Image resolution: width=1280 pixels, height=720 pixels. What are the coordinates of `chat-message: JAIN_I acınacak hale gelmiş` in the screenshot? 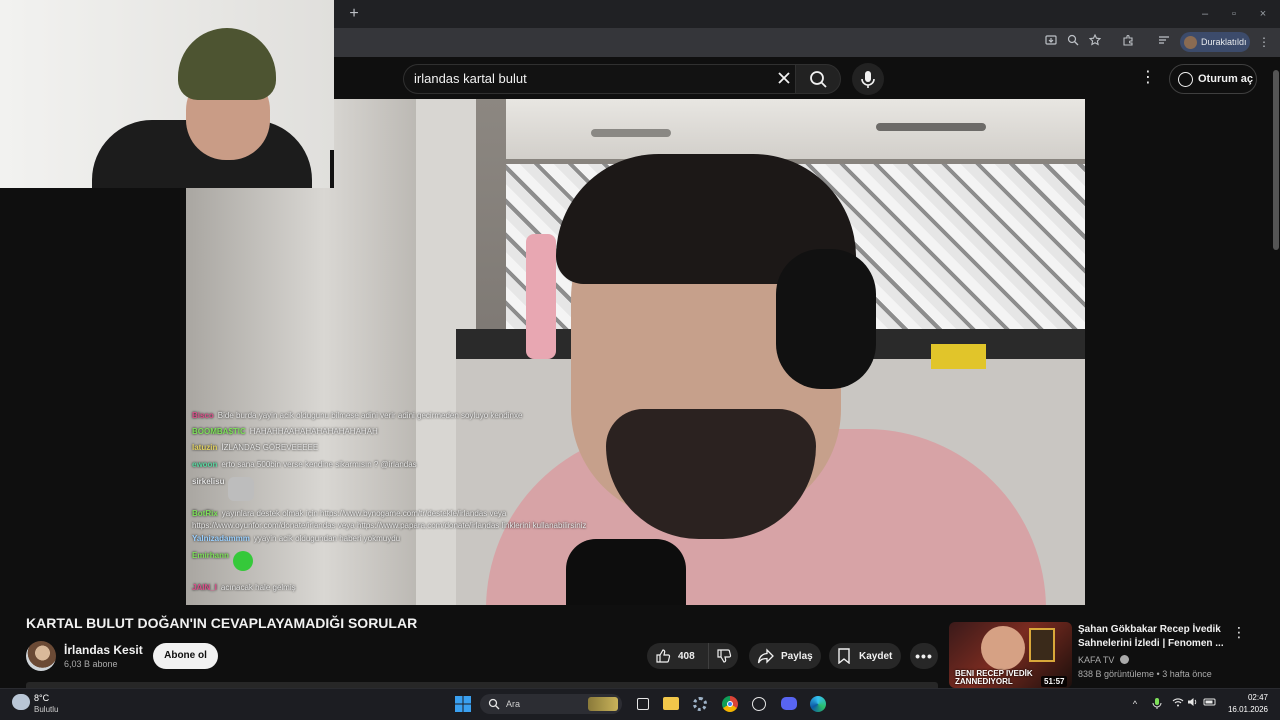 It's located at (244, 588).